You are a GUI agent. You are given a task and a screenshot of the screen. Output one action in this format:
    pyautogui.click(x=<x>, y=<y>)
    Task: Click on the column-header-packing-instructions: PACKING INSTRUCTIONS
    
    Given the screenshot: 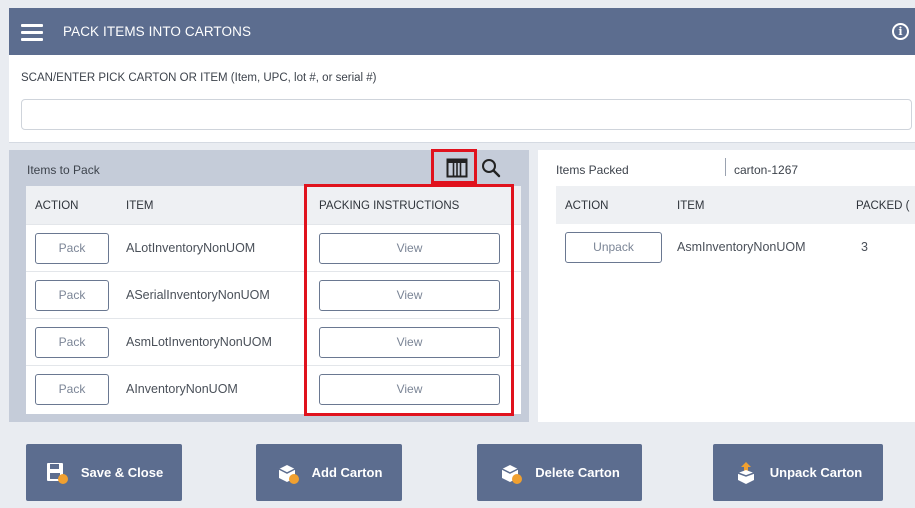 What is the action you would take?
    pyautogui.click(x=389, y=206)
    